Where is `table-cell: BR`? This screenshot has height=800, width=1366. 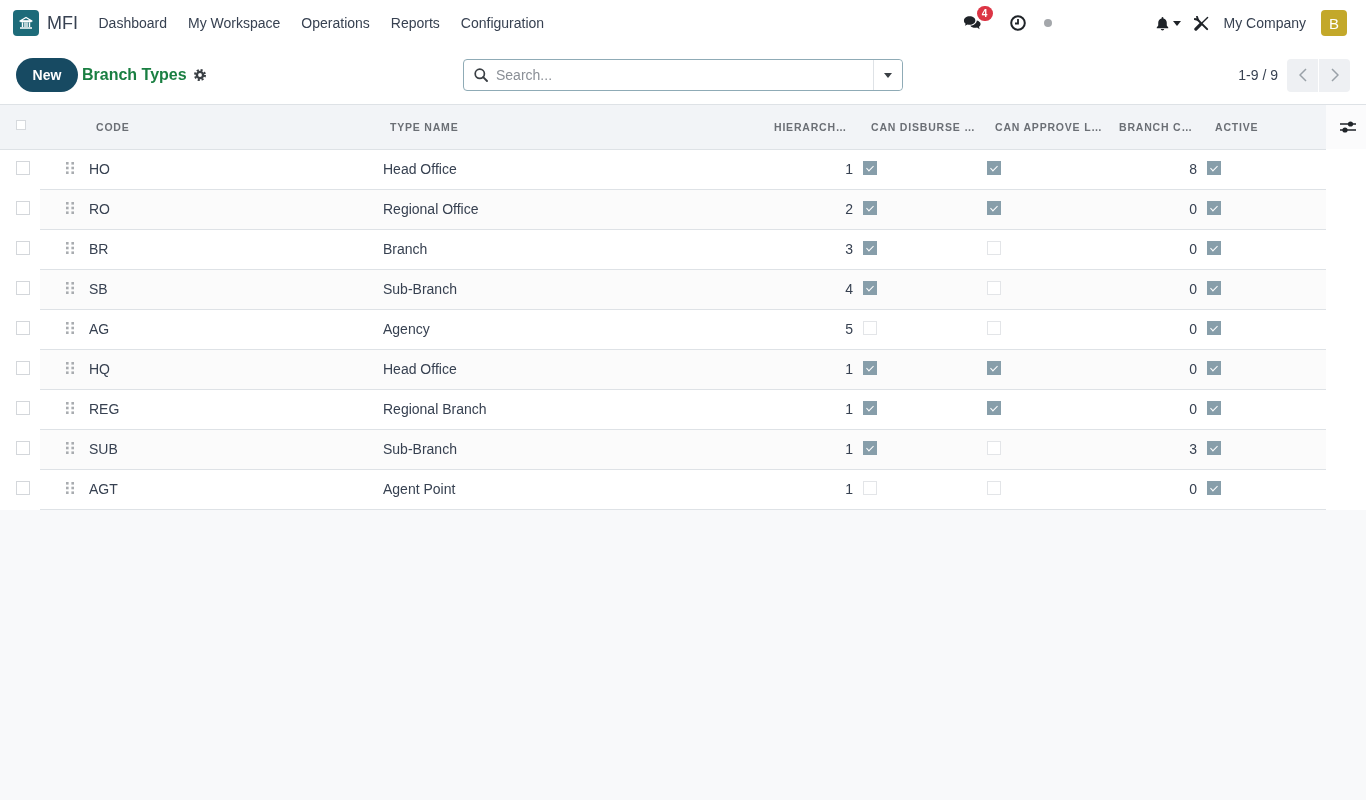 table-cell: BR is located at coordinates (229, 249).